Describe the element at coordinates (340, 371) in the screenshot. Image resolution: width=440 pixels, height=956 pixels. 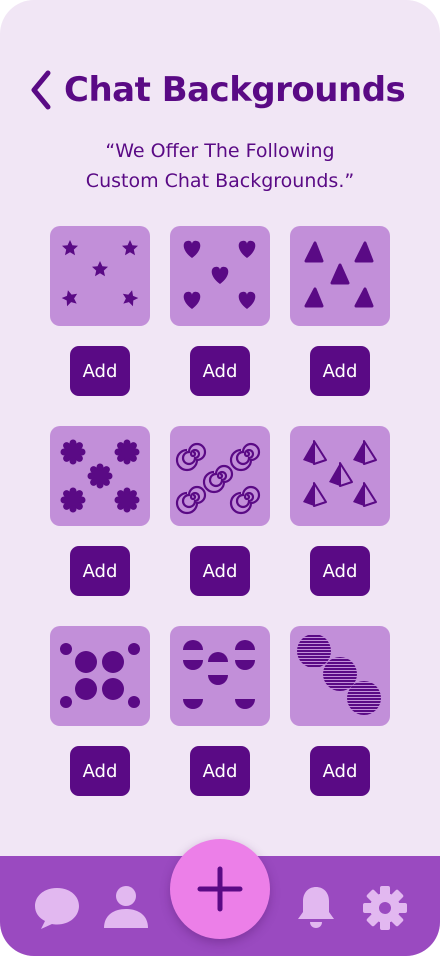
I see `add-button-triangles: Add` at that location.